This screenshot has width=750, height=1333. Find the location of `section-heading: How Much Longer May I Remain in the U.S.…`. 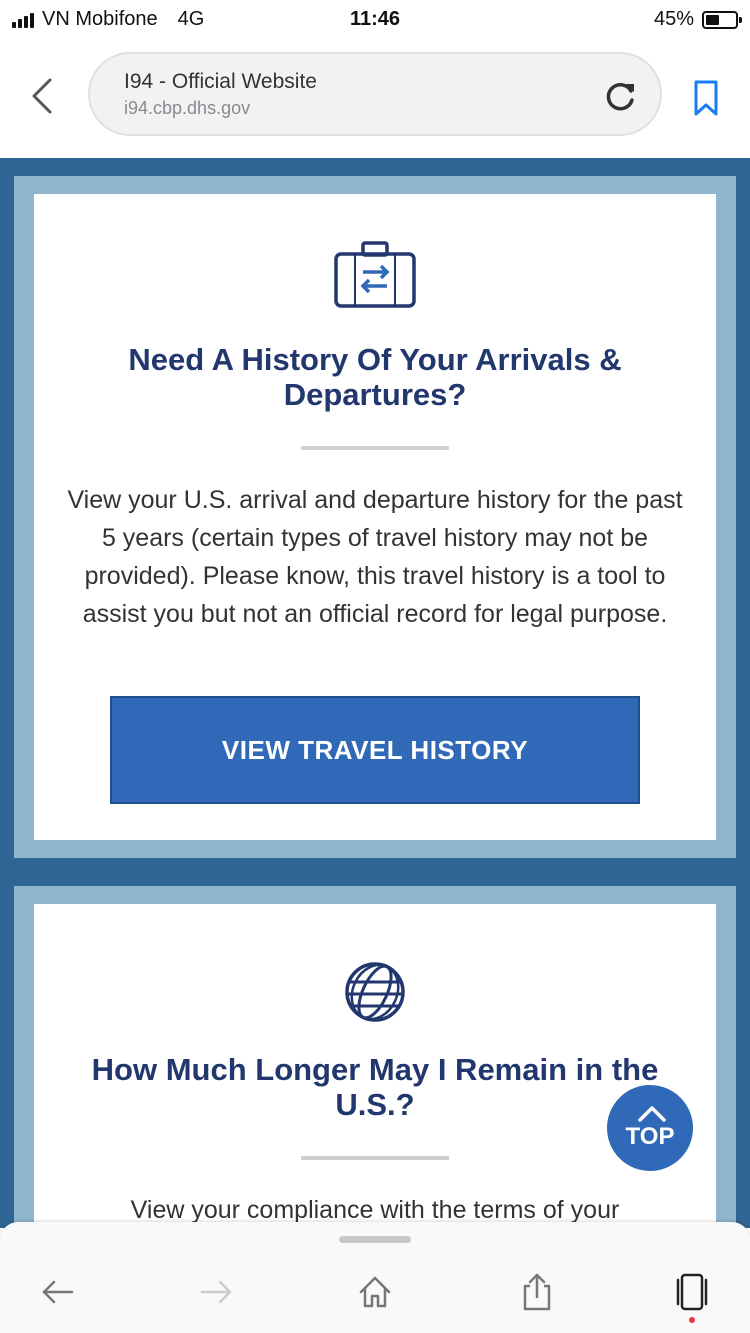

section-heading: How Much Longer May I Remain in the U.S.… is located at coordinates (375, 1087).